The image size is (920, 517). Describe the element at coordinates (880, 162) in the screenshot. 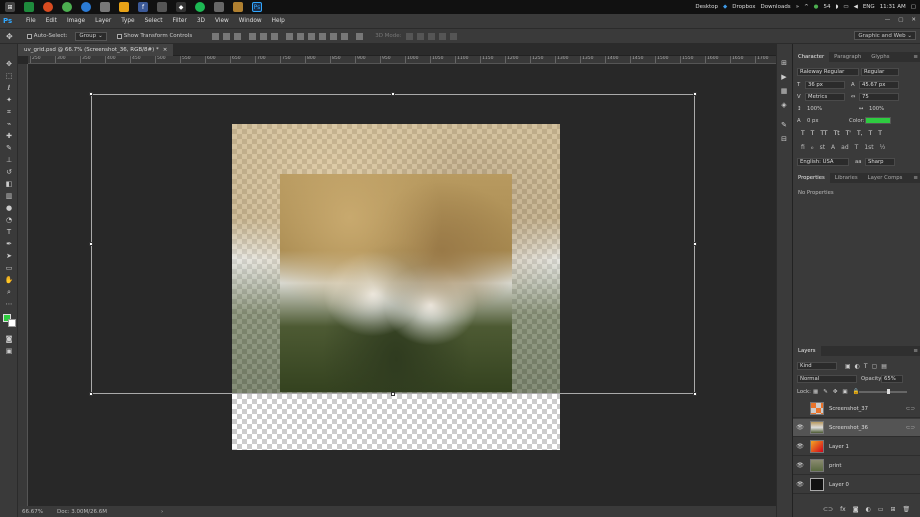

I see `antialias-select: Sharp` at that location.